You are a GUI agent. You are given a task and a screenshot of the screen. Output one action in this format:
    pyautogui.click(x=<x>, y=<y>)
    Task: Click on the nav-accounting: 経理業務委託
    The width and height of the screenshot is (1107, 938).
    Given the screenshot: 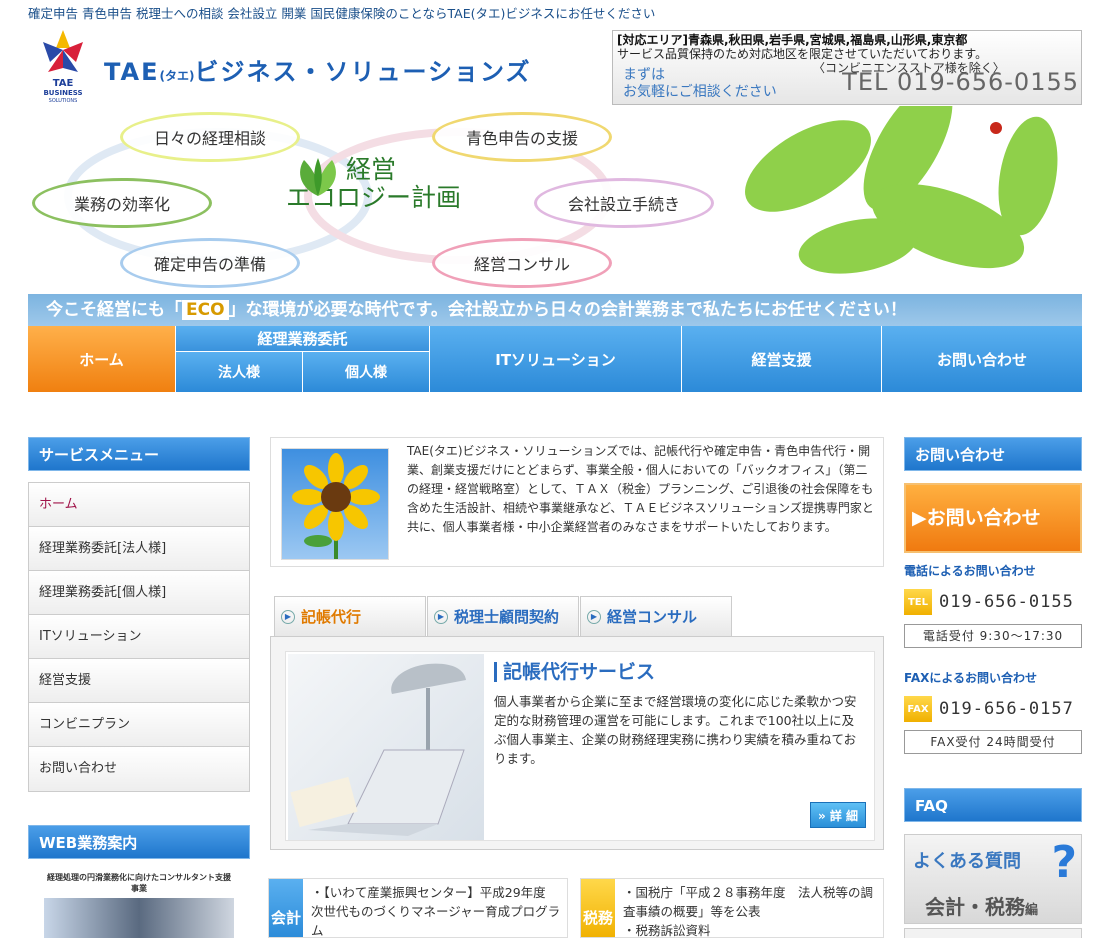 What is the action you would take?
    pyautogui.click(x=302, y=339)
    